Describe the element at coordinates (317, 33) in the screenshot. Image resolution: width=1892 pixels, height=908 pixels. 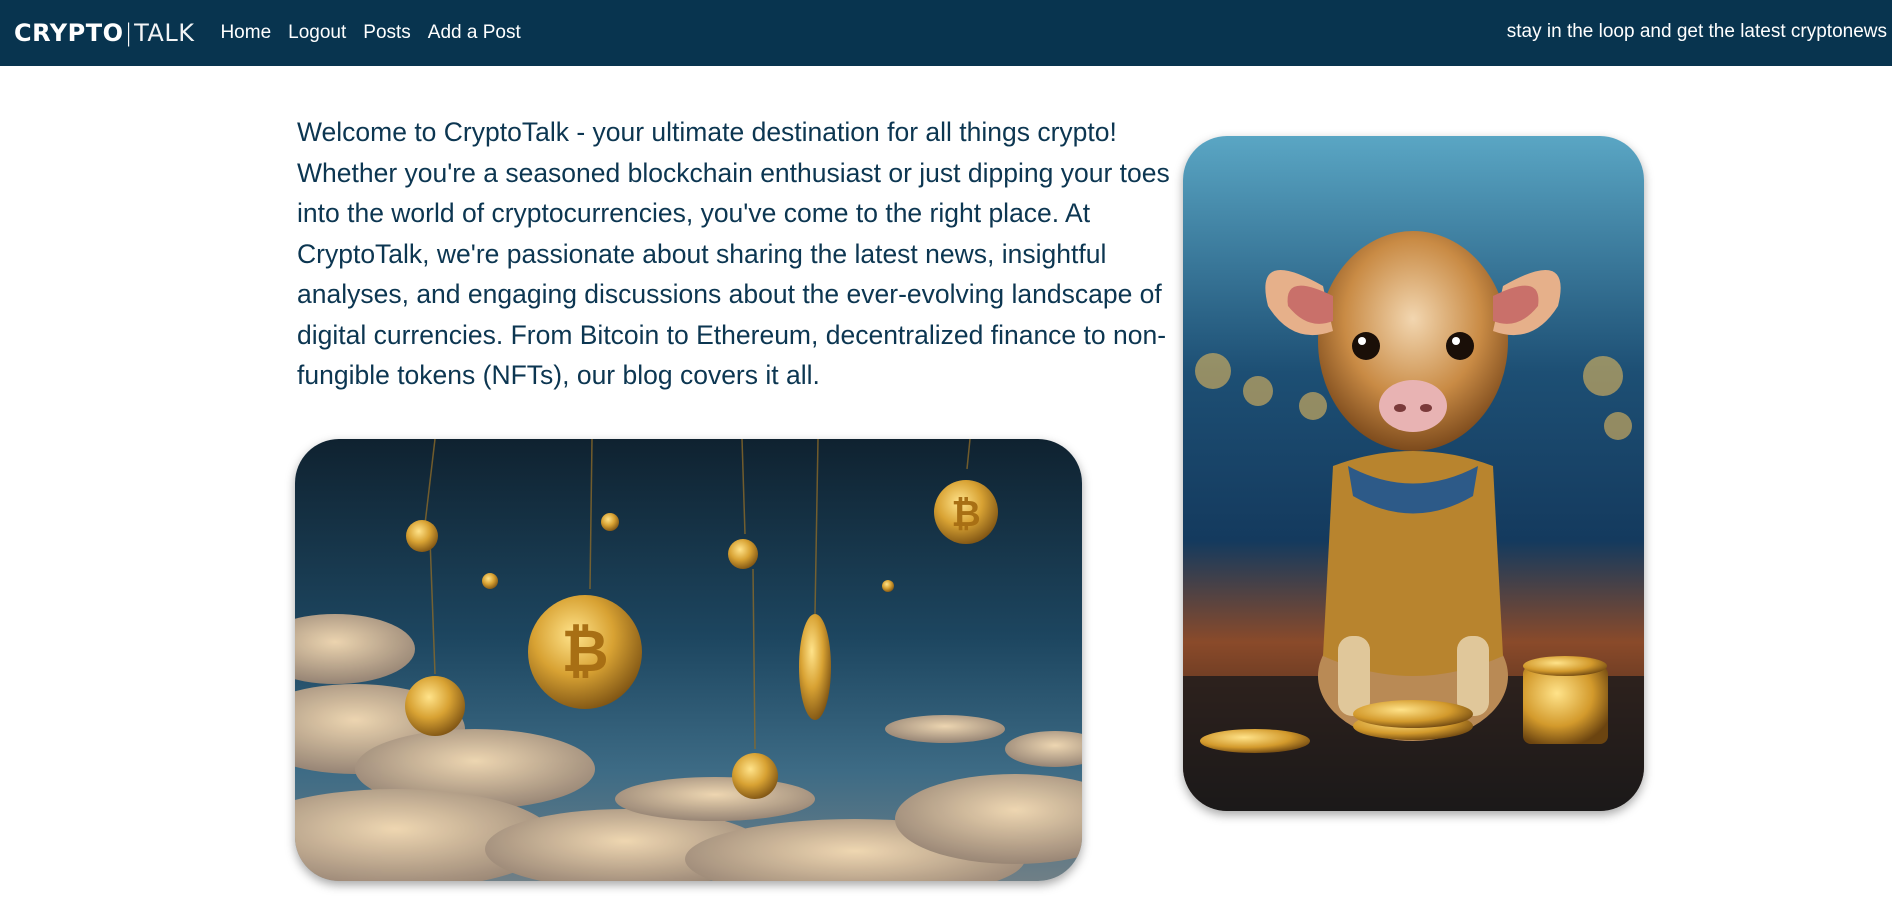
I see `nav-link-logout: Logout` at that location.